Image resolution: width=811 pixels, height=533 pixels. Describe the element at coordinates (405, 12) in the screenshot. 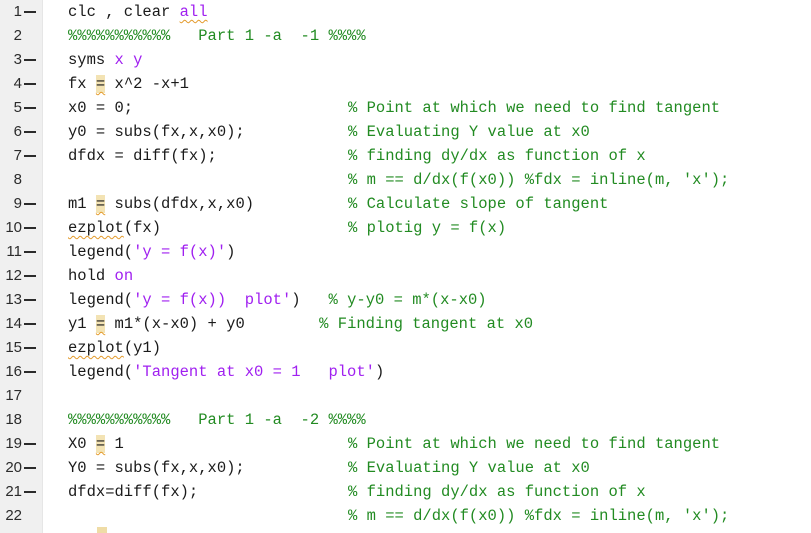

I see `code-line: 1 clc , clear all` at that location.